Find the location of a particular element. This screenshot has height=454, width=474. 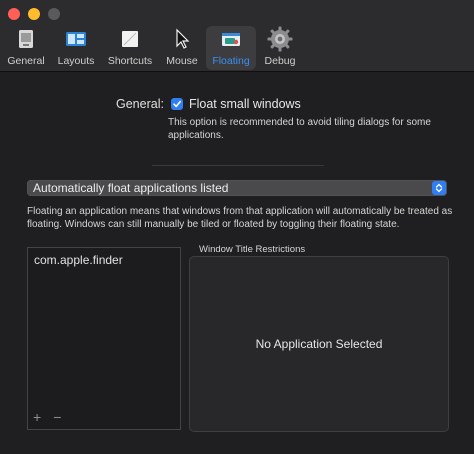

tab-floating: Floating is located at coordinates (231, 48).